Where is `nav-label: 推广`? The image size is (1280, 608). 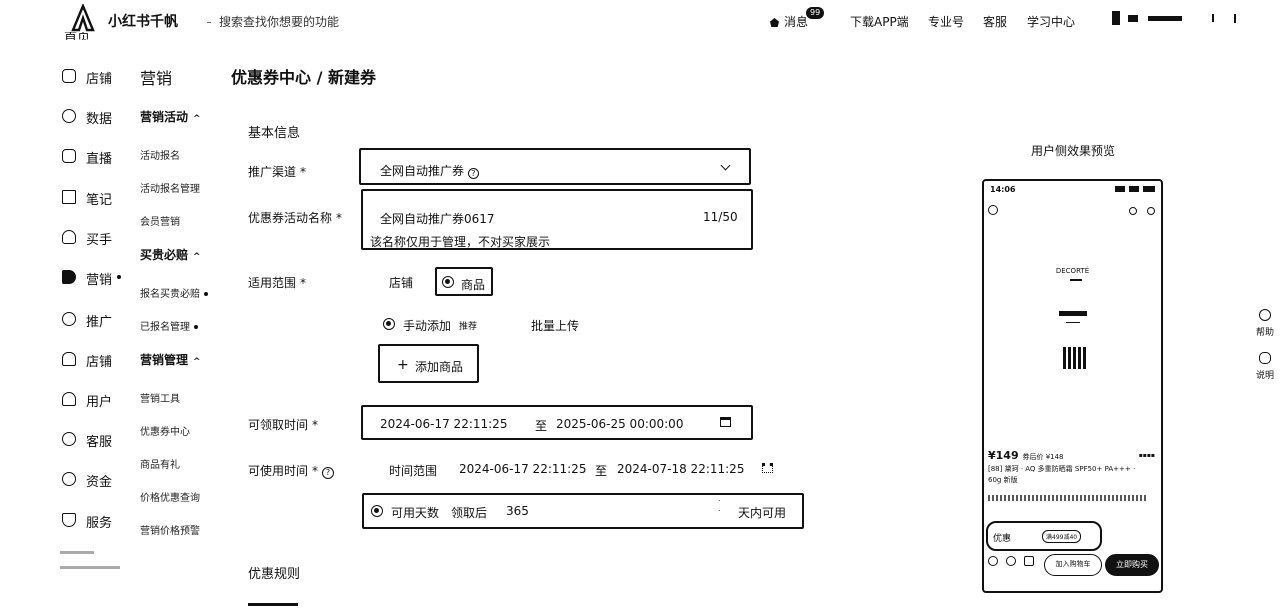
nav-label: 推广 is located at coordinates (99, 322).